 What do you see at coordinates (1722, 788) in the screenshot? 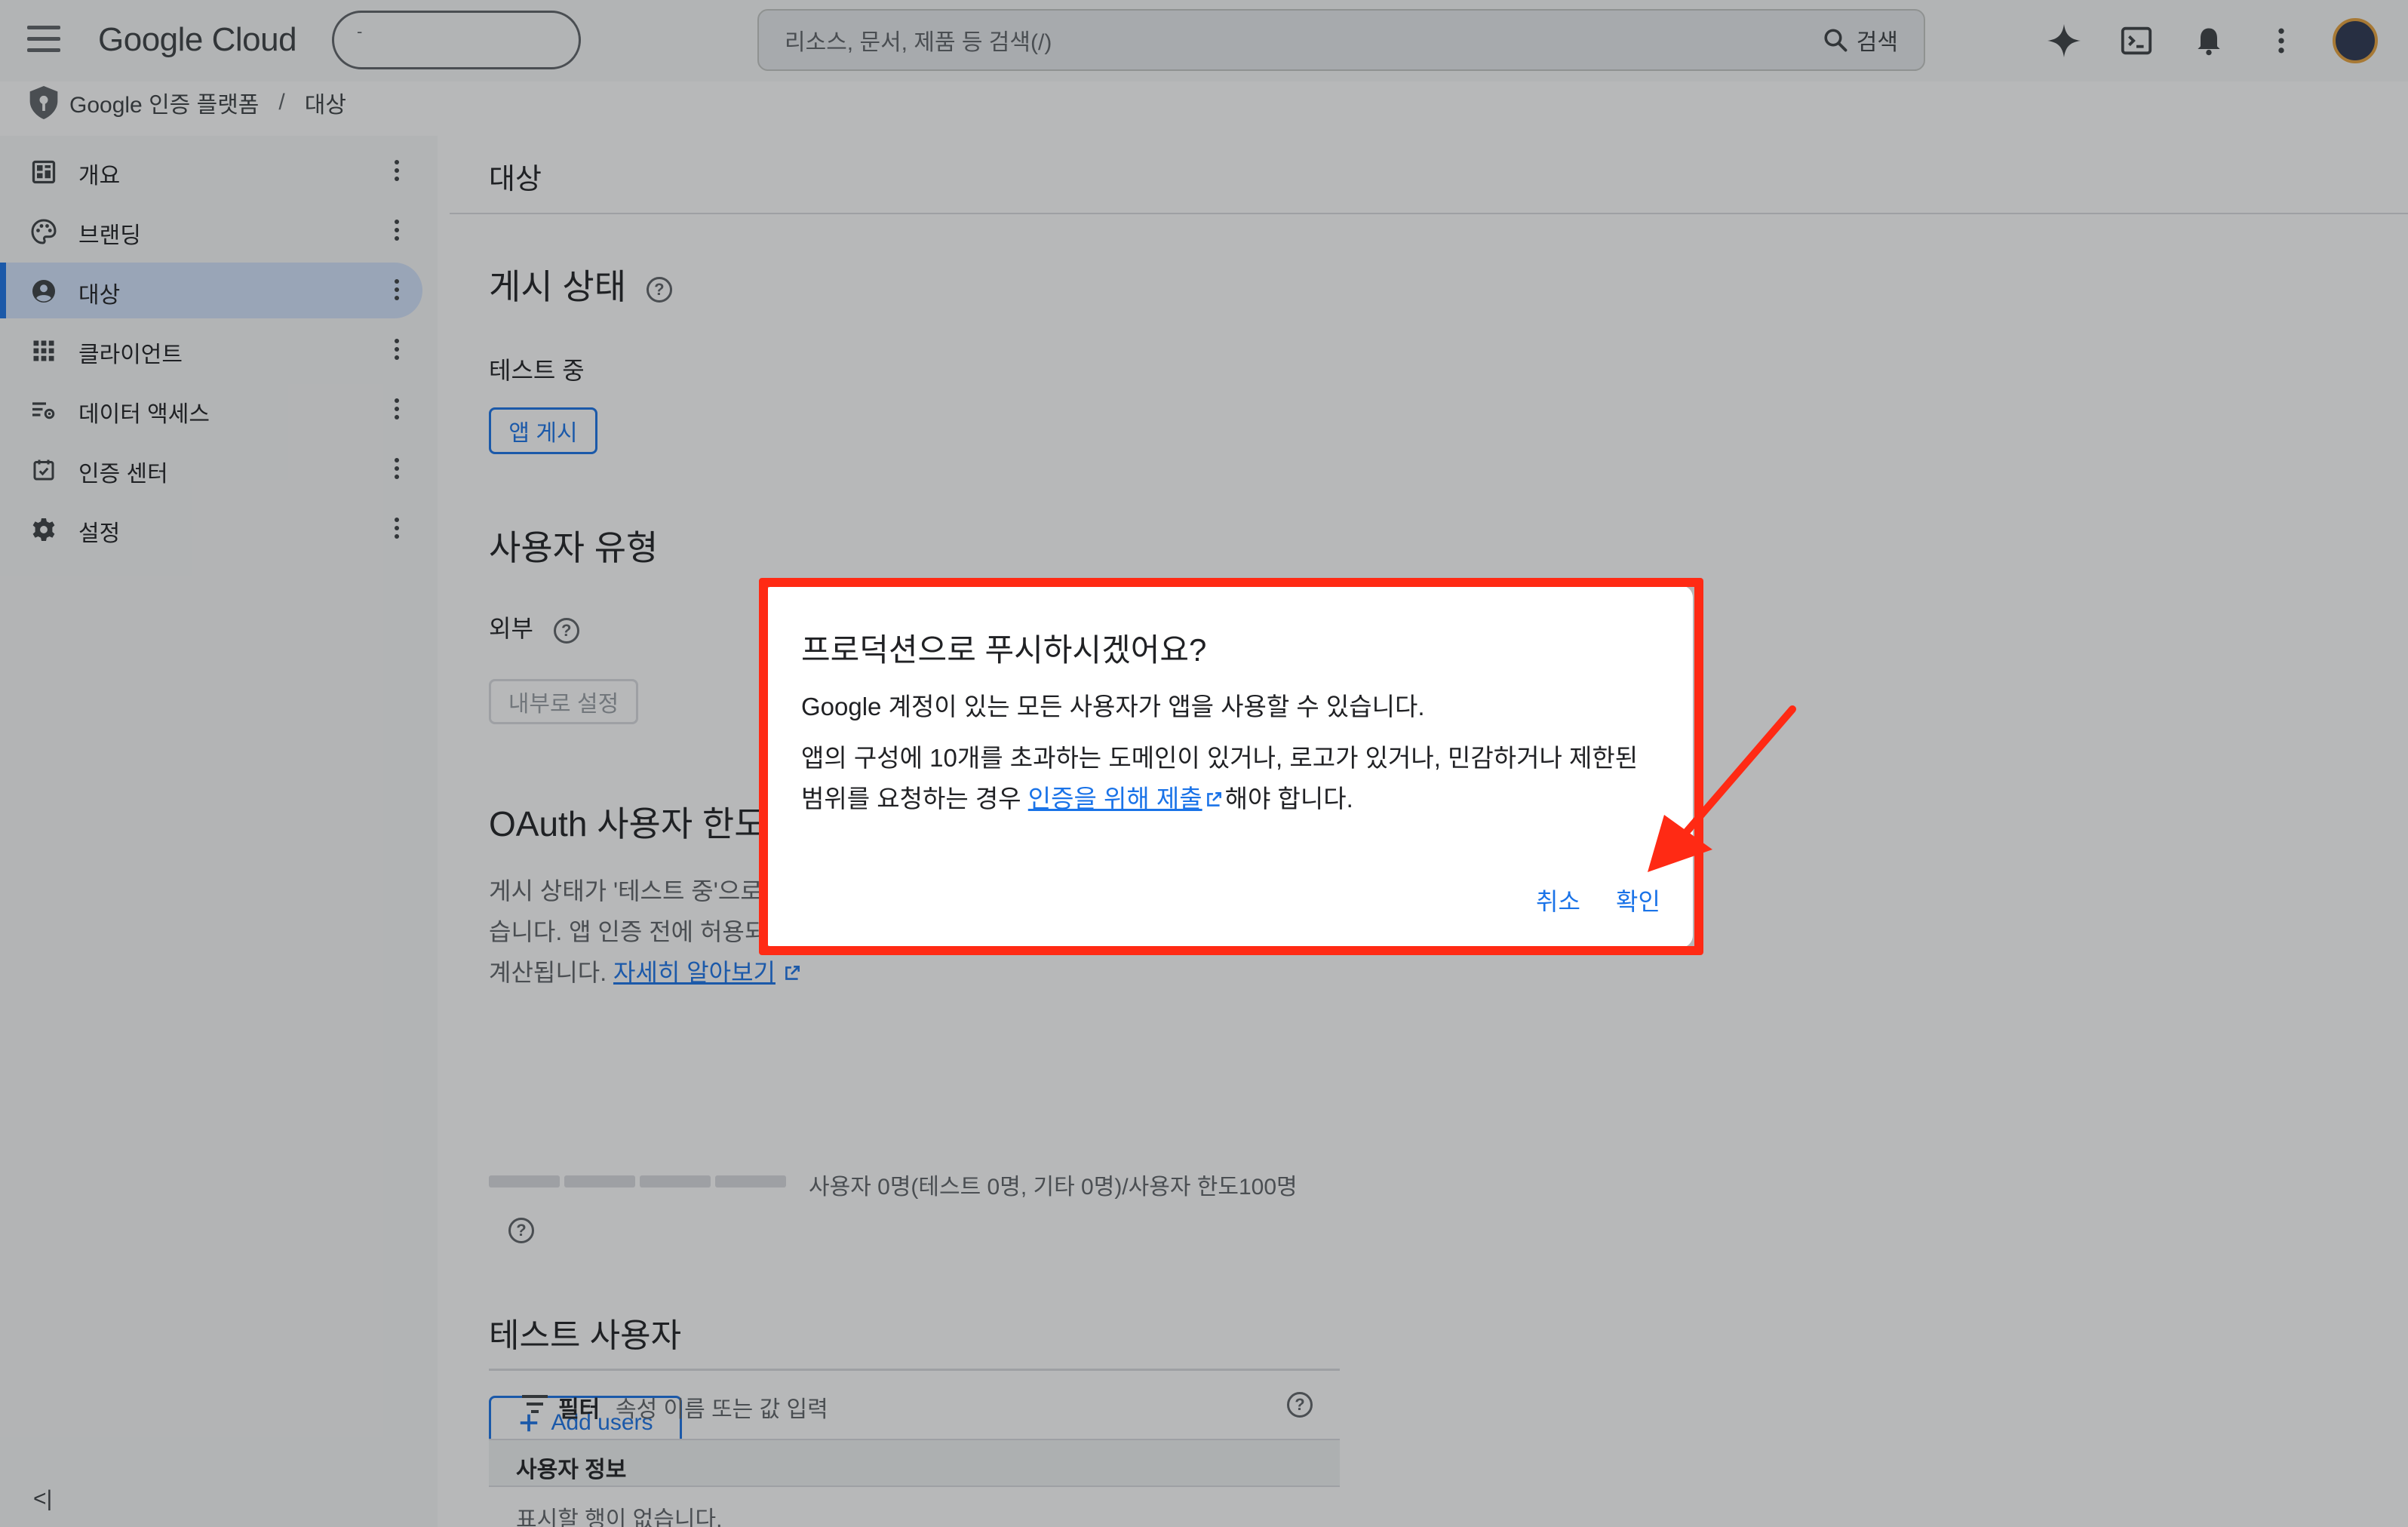
I see `annotation-arrow` at bounding box center [1722, 788].